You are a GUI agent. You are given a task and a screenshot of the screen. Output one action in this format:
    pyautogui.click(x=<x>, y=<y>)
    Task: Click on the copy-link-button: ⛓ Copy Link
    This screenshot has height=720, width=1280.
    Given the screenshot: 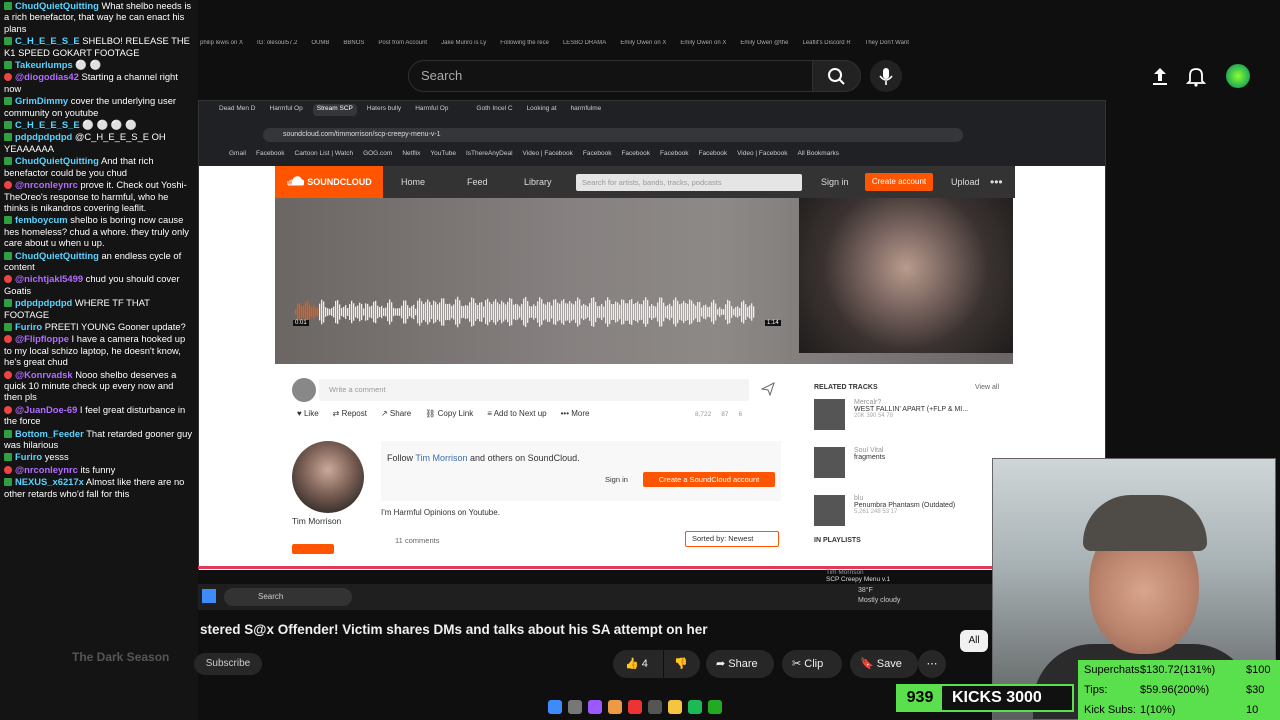 What is the action you would take?
    pyautogui.click(x=449, y=413)
    